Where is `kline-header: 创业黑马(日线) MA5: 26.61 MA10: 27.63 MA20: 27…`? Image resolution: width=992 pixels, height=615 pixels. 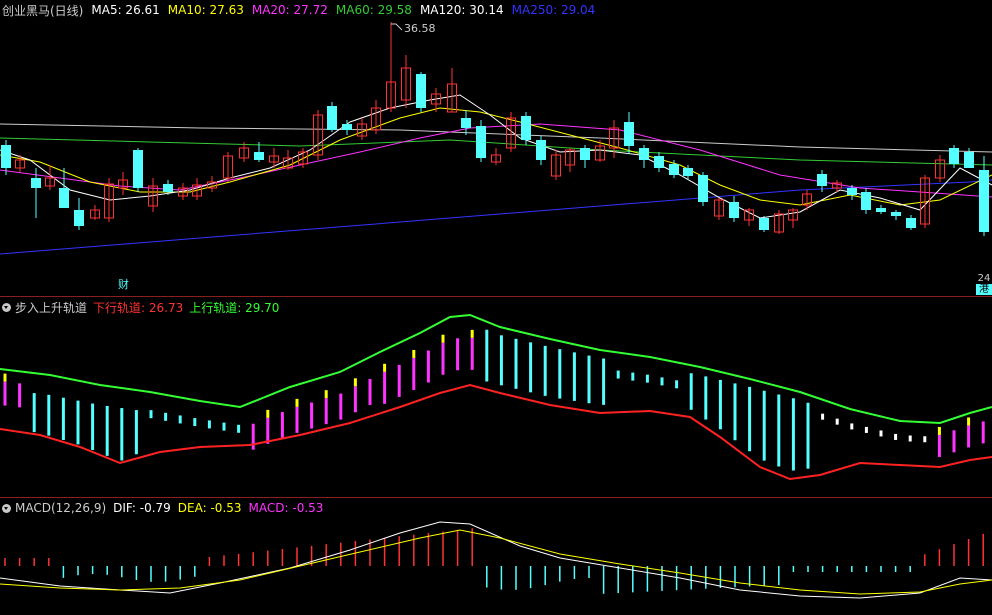
kline-header: 创业黑马(日线) MA5: 26.61 MA10: 27.63 MA20: 27… is located at coordinates (298, 10).